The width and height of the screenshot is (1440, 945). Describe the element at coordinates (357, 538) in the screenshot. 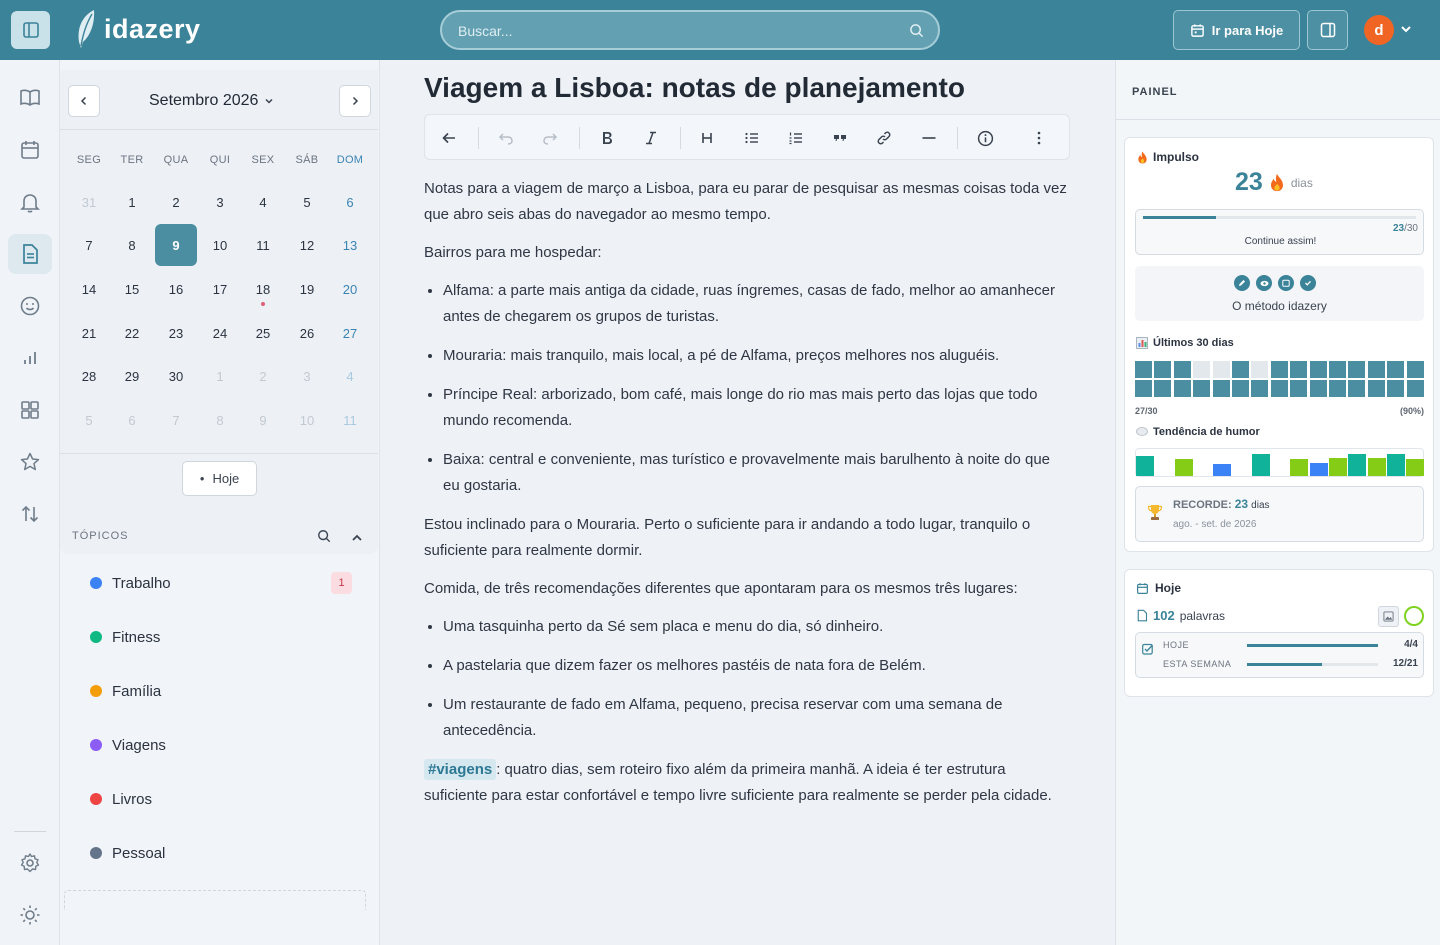

I see `chevron-up-icon` at that location.